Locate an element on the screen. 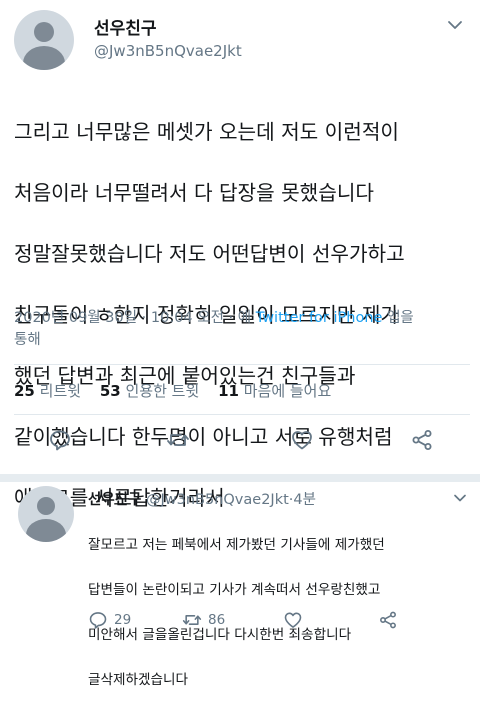 Image resolution: width=480 pixels, height=714 pixels. reply-header: 선우친구 @Jw3nB5nQvae2Jkt·4분 is located at coordinates (202, 498).